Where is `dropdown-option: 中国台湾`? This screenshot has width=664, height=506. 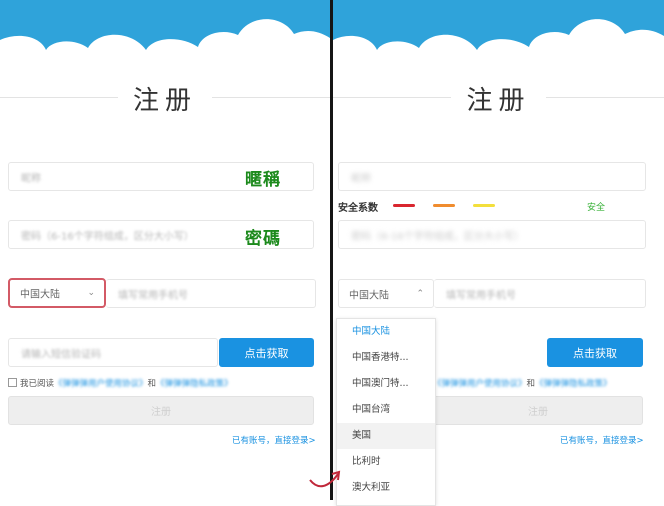 dropdown-option: 中国台湾 is located at coordinates (386, 410).